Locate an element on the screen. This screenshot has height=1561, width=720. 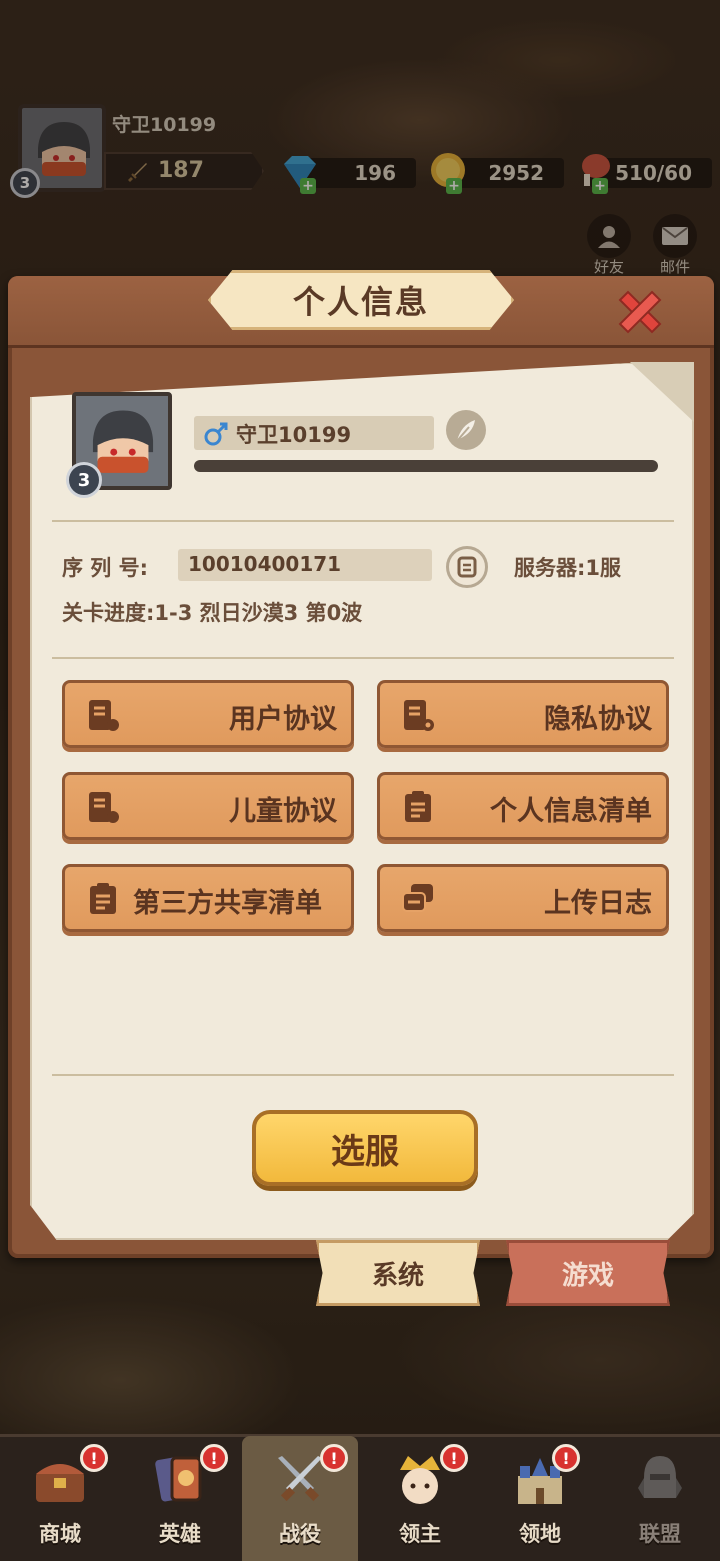
child-agreement-button: 儿童协议 is located at coordinates (208, 806).